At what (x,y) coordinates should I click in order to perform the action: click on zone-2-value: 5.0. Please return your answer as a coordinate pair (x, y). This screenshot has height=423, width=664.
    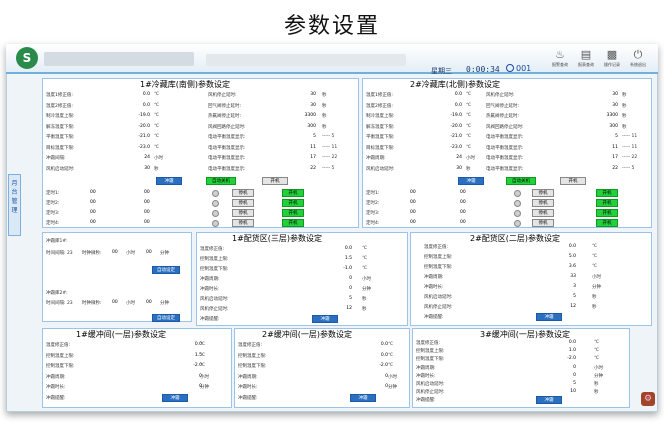
    Looking at the image, I should click on (558, 256).